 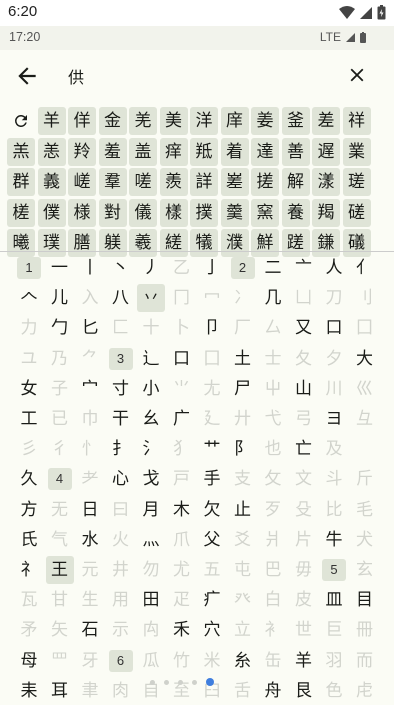 I want to click on radical-key: 又, so click(x=304, y=328).